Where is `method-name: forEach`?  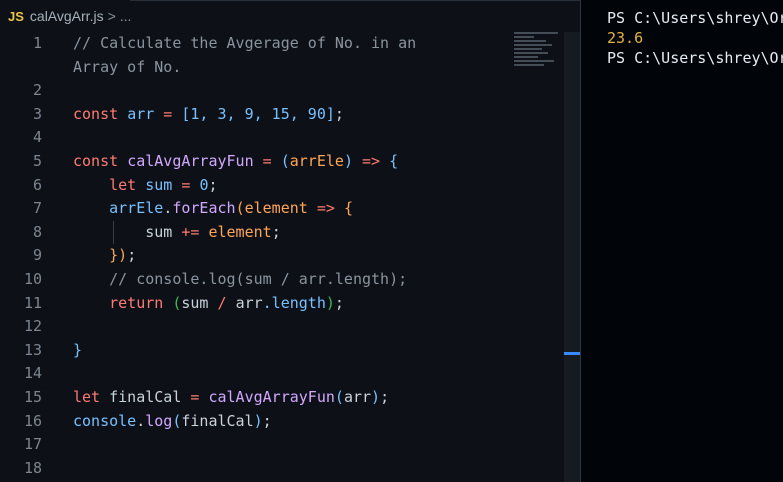
method-name: forEach is located at coordinates (204, 208).